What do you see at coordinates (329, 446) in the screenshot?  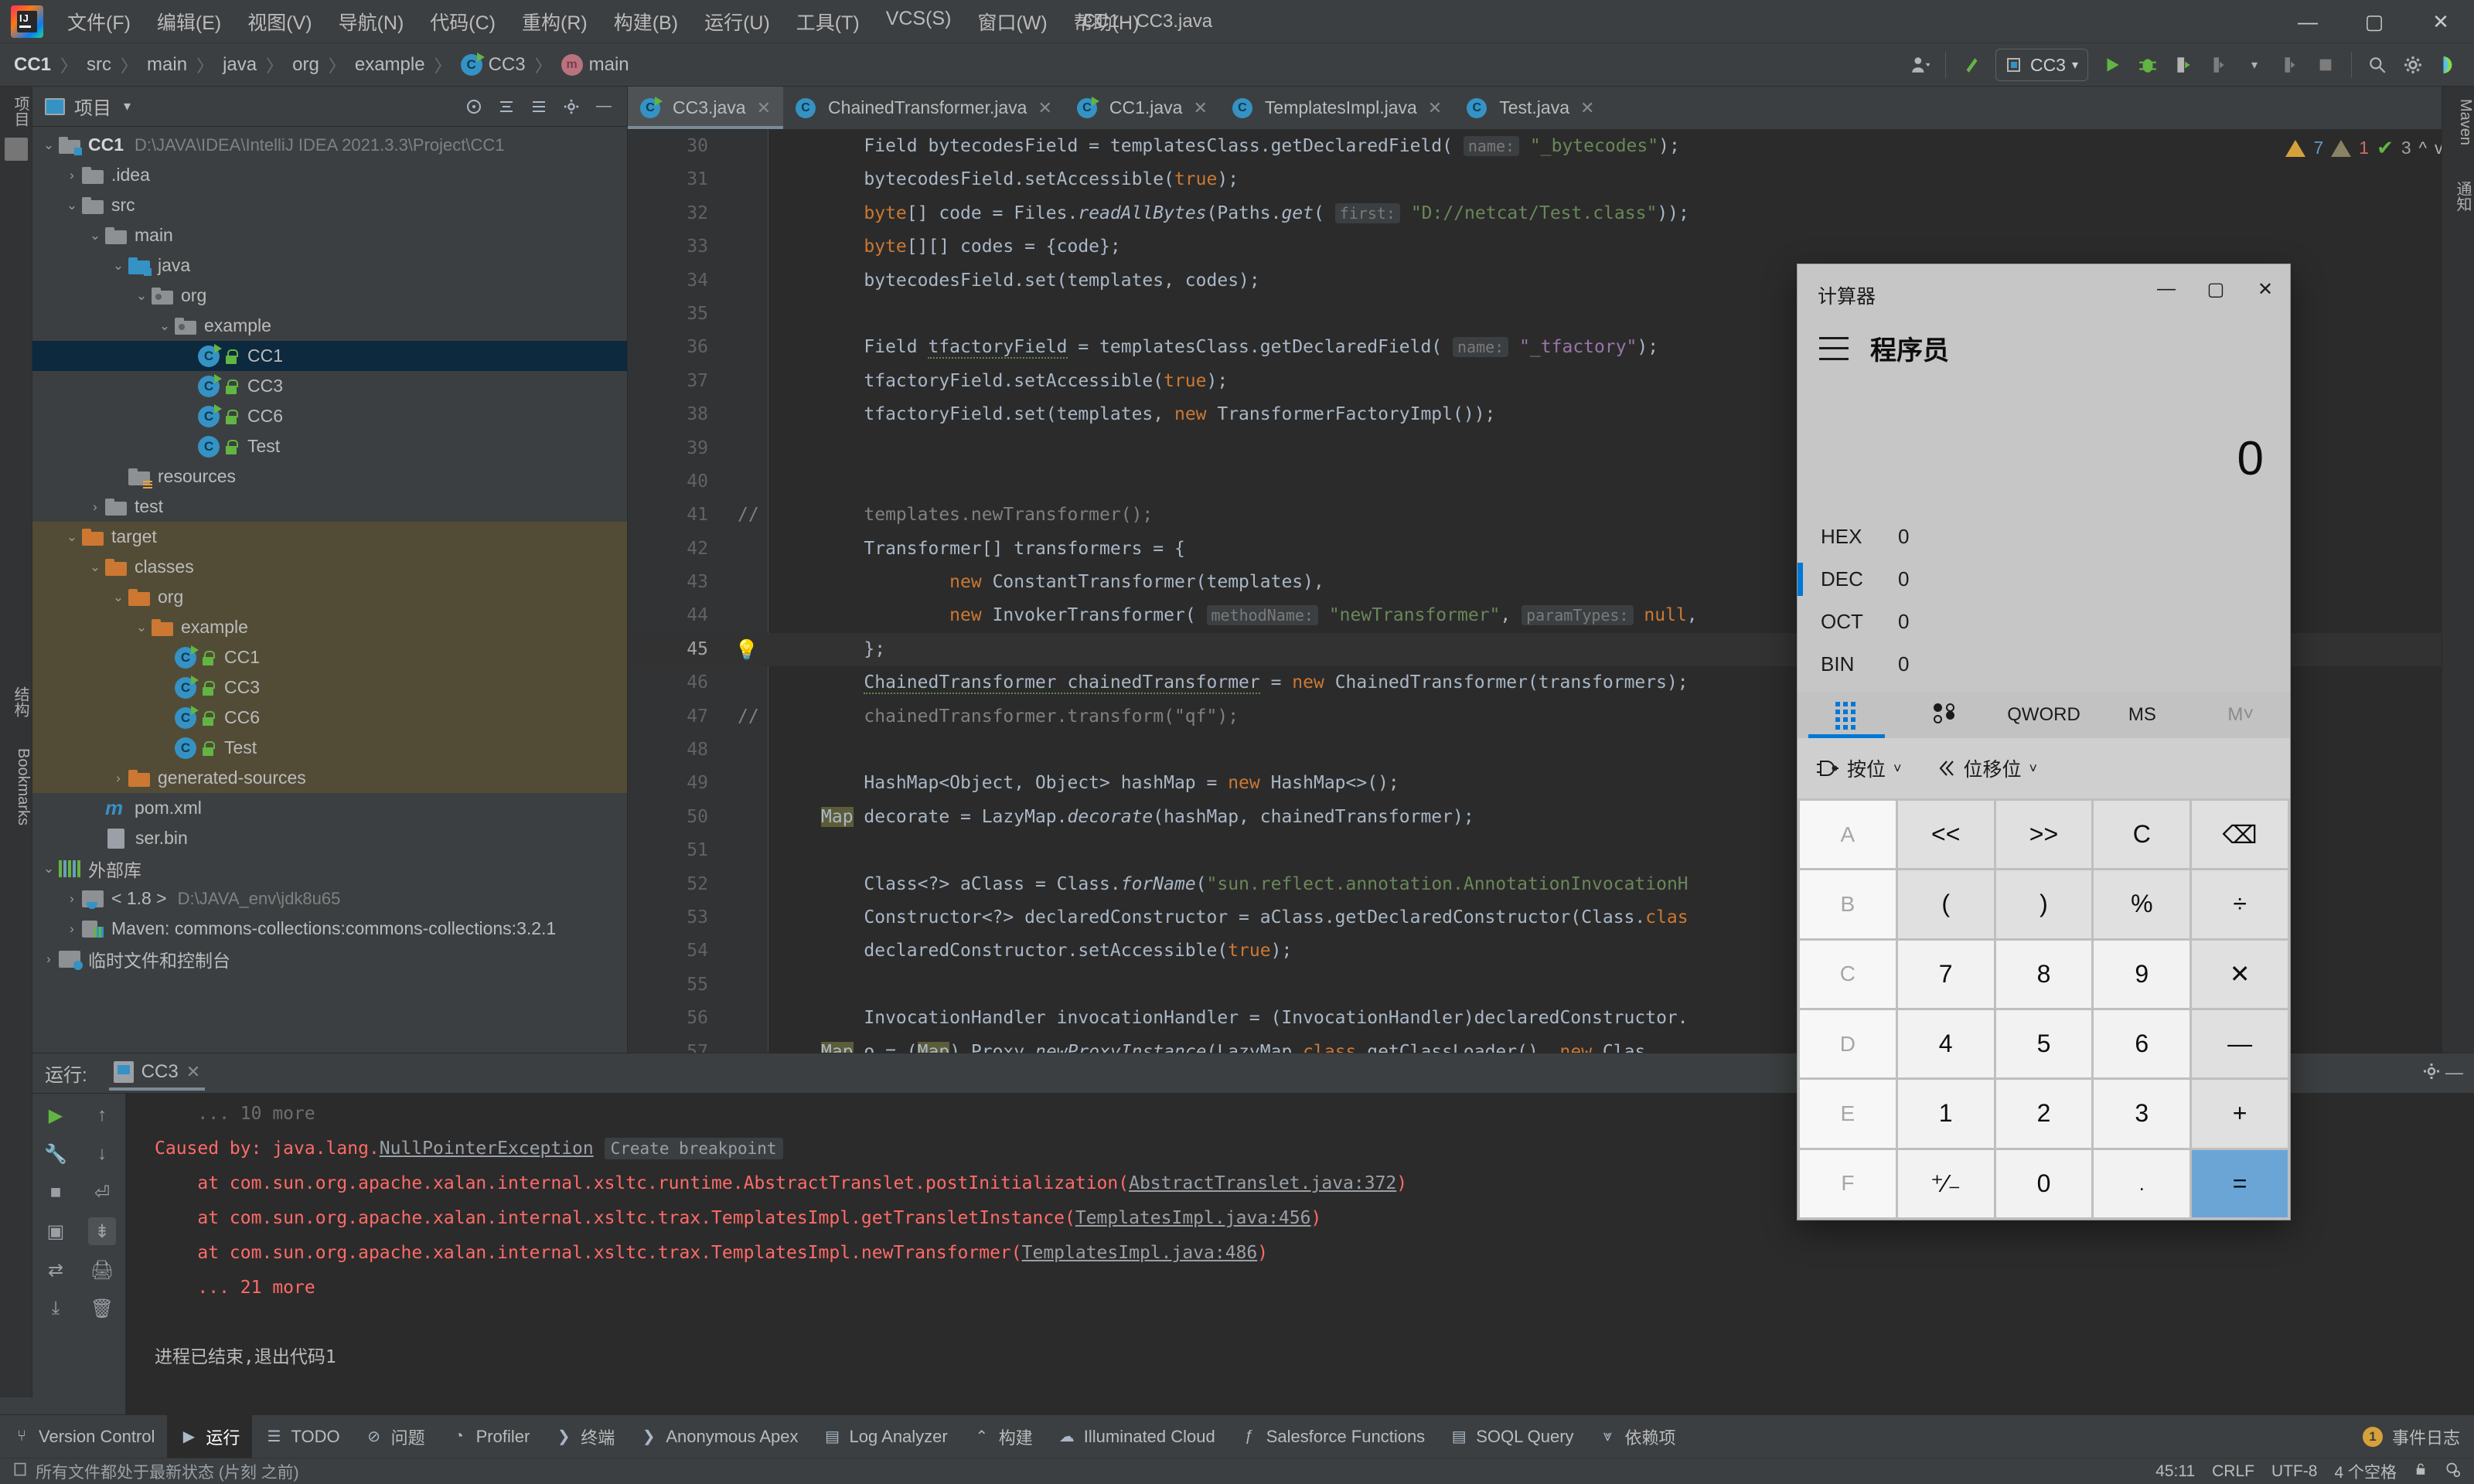 I see `tree-node-test: ›CTest` at bounding box center [329, 446].